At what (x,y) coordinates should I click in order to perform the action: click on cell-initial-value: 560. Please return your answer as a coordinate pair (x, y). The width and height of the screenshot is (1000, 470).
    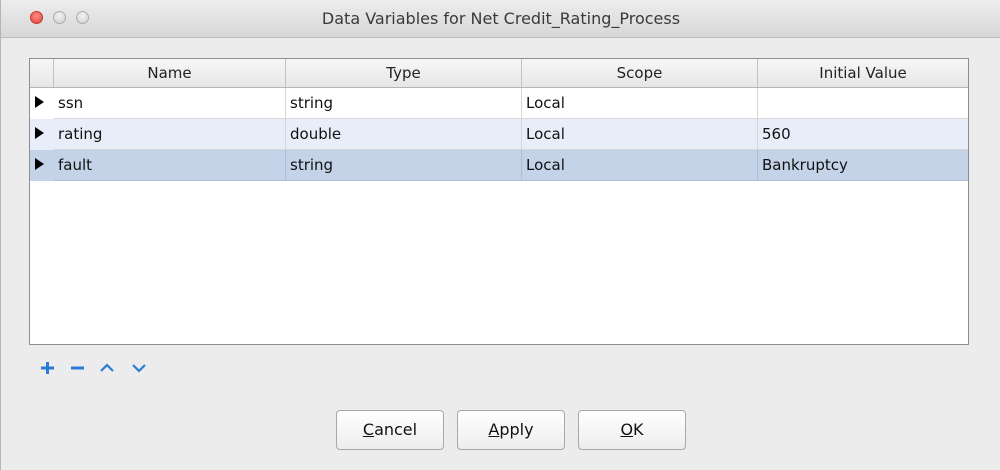
    Looking at the image, I should click on (863, 134).